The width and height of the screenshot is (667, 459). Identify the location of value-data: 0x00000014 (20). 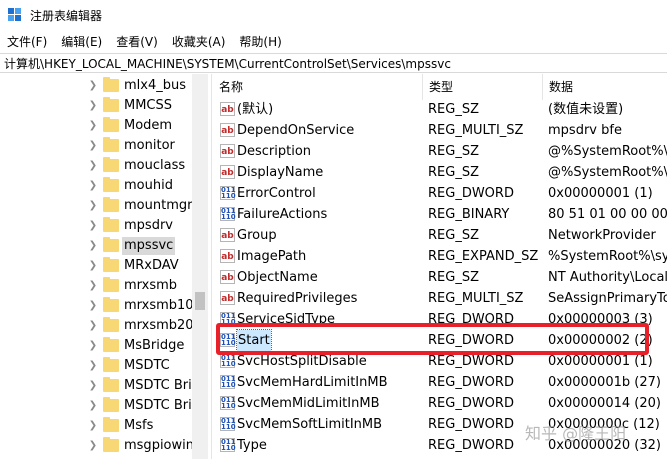
(604, 403).